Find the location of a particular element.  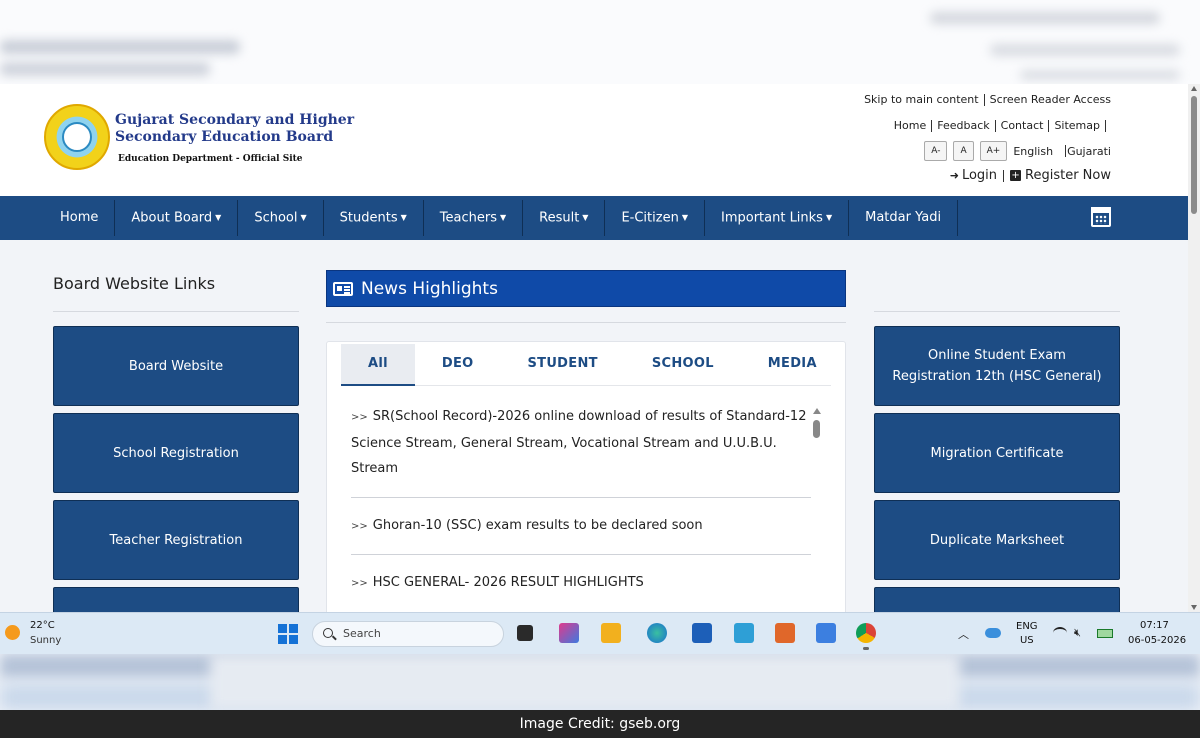

nav-item-e-citizen: E-Citizen ▼ is located at coordinates (655, 218).